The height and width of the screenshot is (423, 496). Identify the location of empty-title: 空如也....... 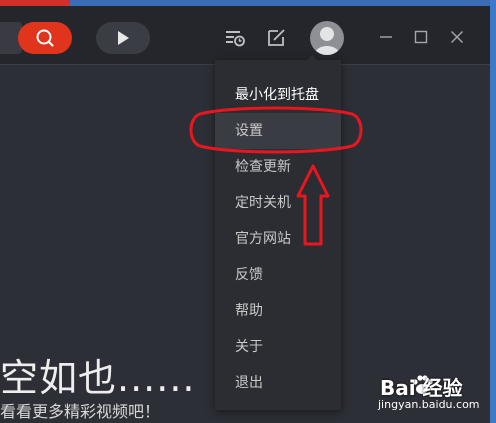
(98, 378).